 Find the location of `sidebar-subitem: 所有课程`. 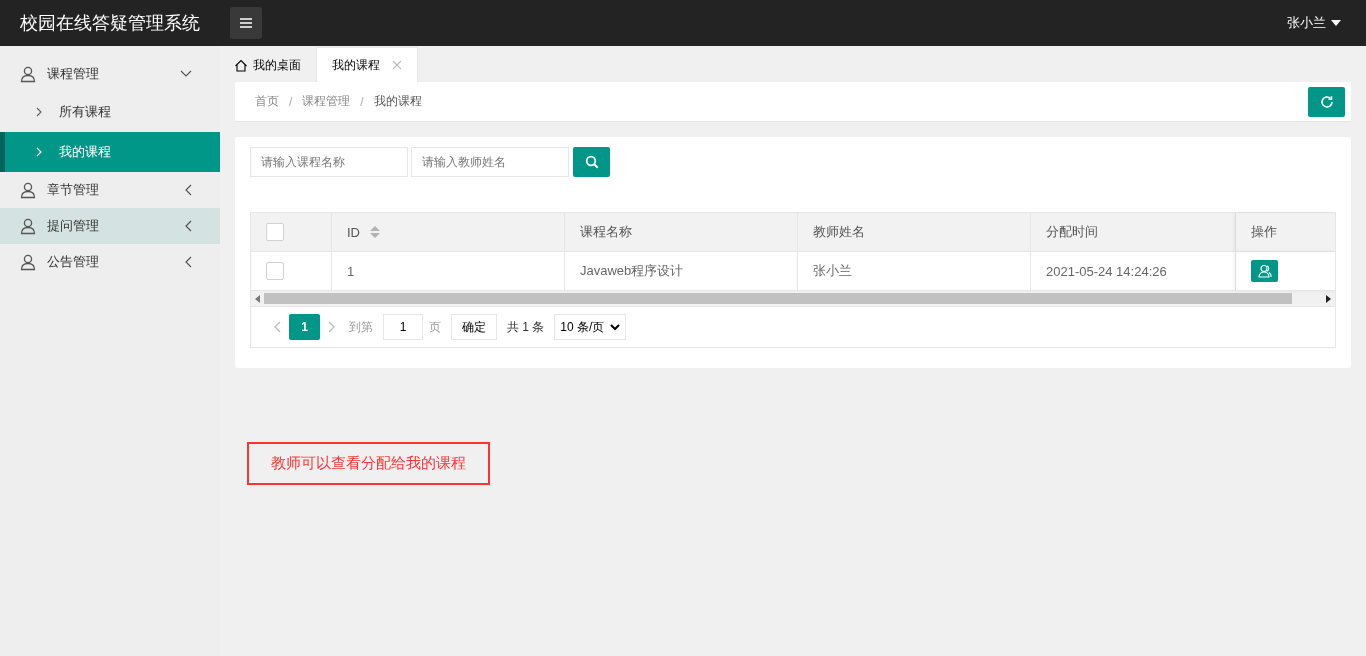

sidebar-subitem: 所有课程 is located at coordinates (110, 112).